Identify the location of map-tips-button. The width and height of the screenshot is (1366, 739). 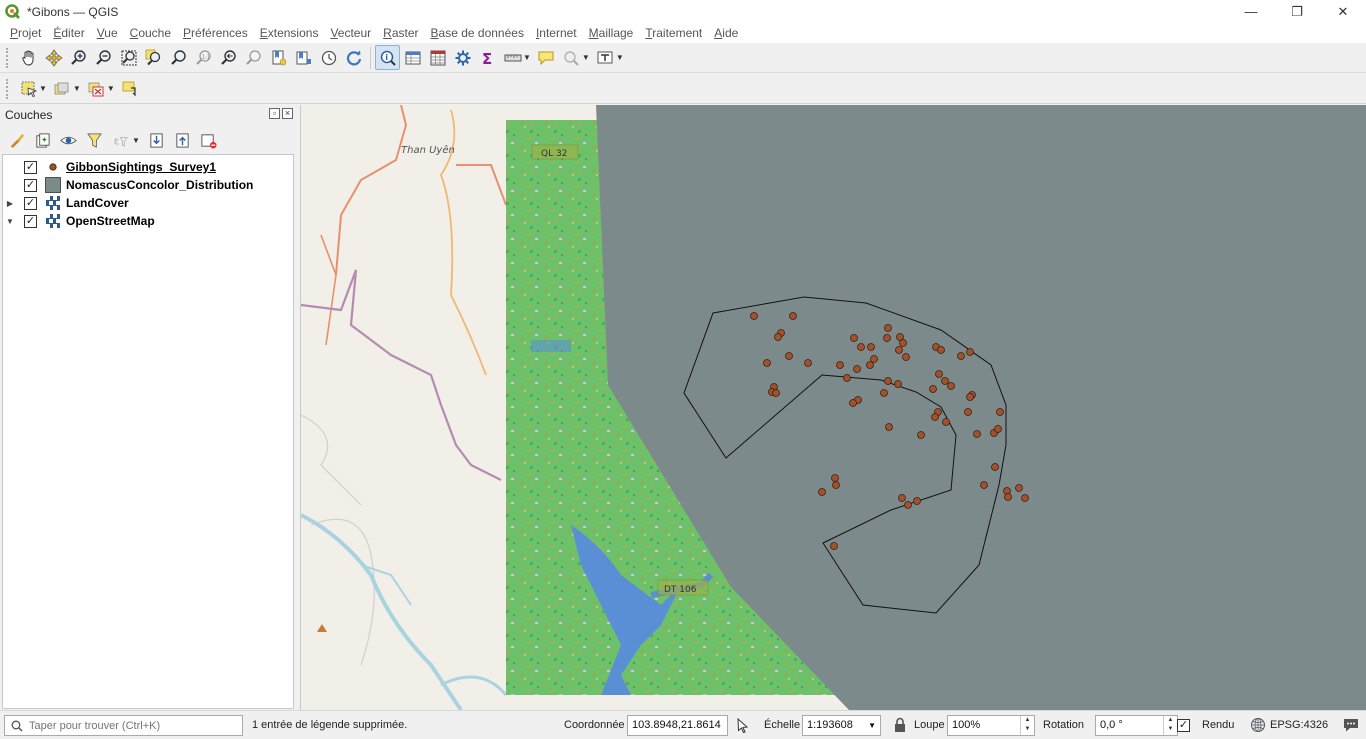
(546, 57).